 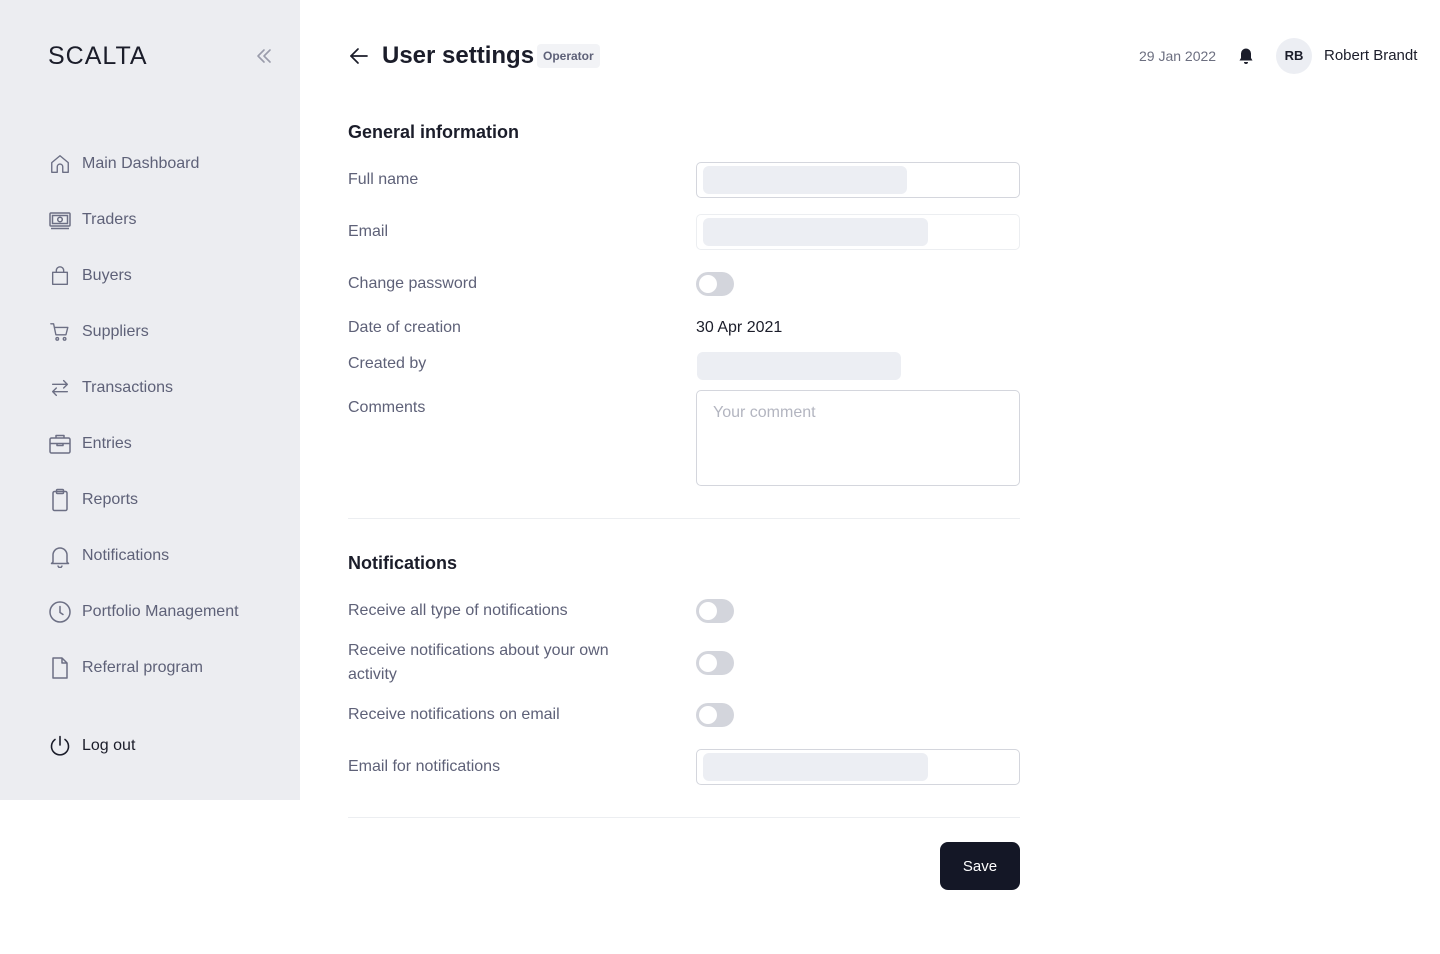 I want to click on full-name-input, so click(x=858, y=180).